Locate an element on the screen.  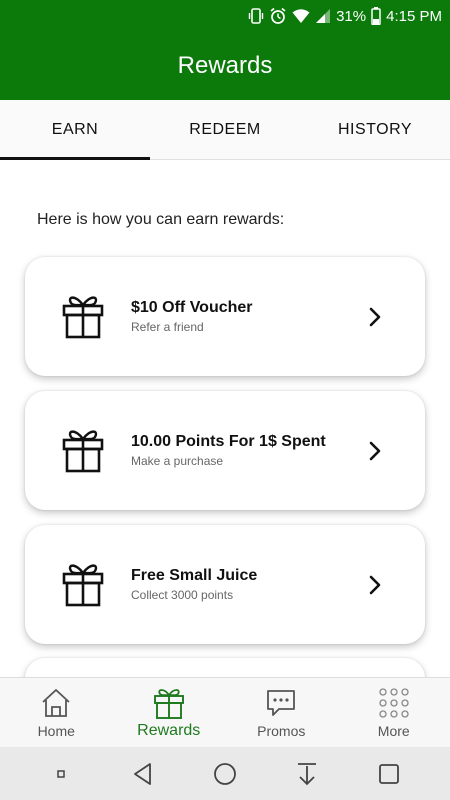
tab-earn: EARN is located at coordinates (75, 130).